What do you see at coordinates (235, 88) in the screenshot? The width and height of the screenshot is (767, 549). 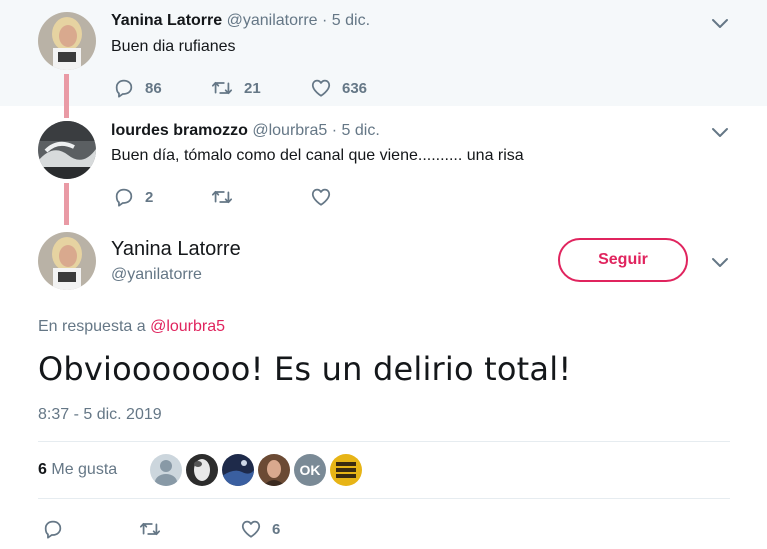 I see `retweet-button: 21` at bounding box center [235, 88].